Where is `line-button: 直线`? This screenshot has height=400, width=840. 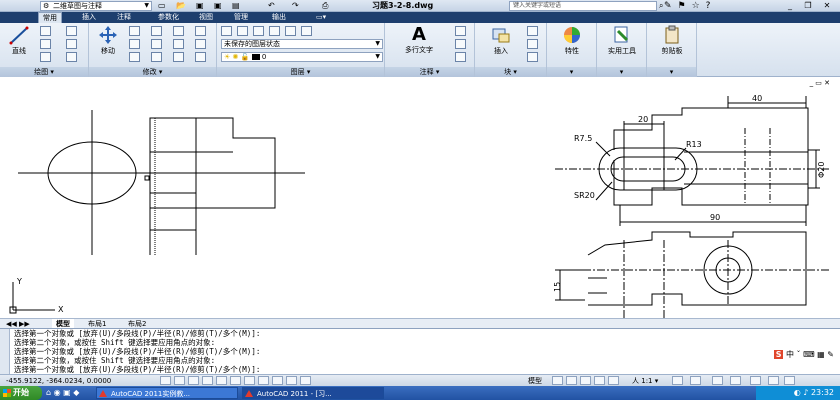
line-button: 直线 is located at coordinates (19, 40).